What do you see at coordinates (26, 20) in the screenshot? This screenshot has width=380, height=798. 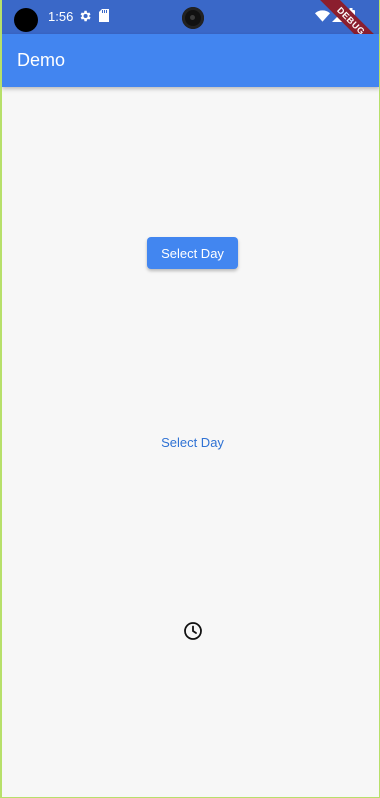 I see `front-camera-cutout` at bounding box center [26, 20].